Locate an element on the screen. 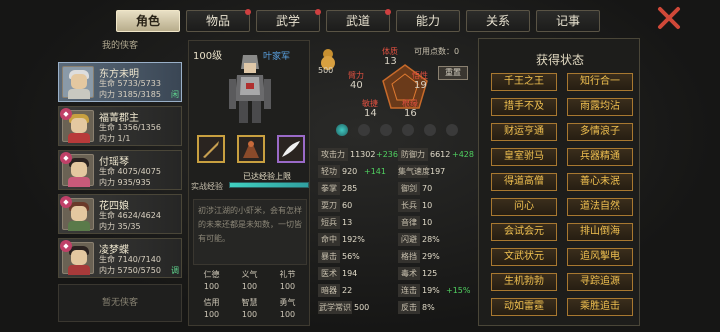 This screenshot has height=332, width=720. character-mp: 内力 935/935 is located at coordinates (125, 182).